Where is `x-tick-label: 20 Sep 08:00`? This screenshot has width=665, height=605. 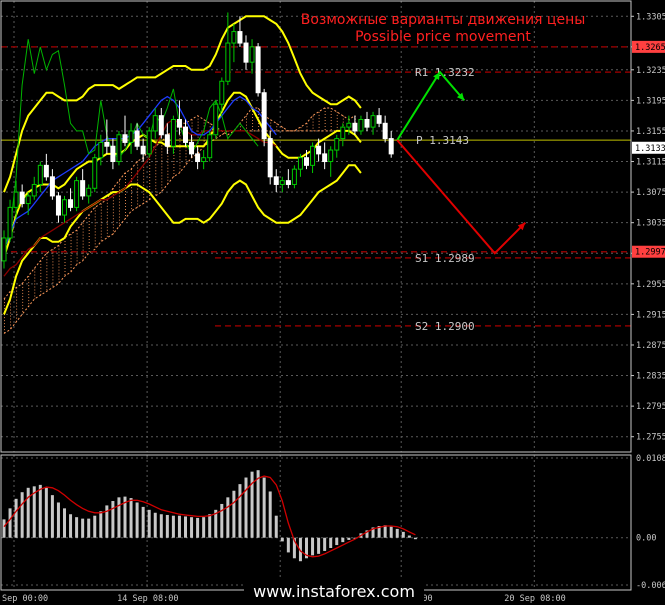 x-tick-label: 20 Sep 08:00 is located at coordinates (534, 599).